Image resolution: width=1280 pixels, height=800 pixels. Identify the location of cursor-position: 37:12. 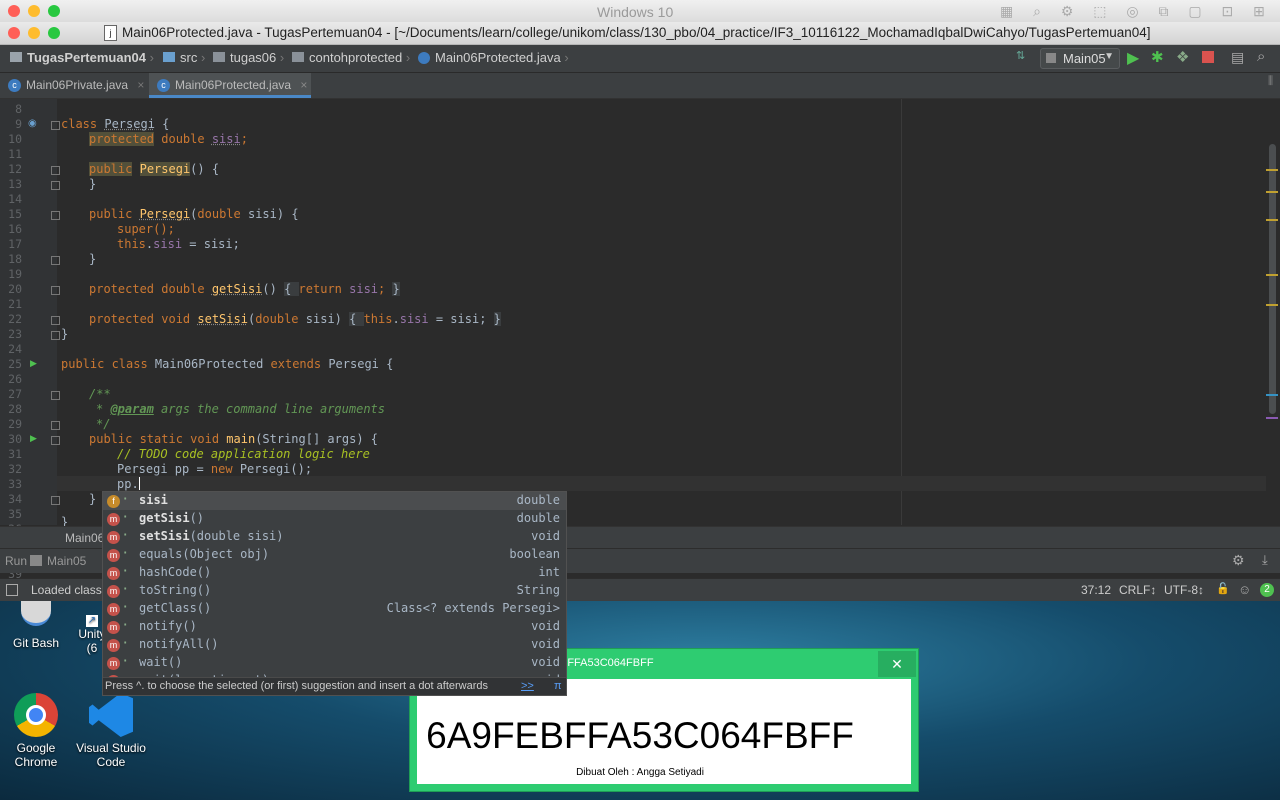
(1096, 590).